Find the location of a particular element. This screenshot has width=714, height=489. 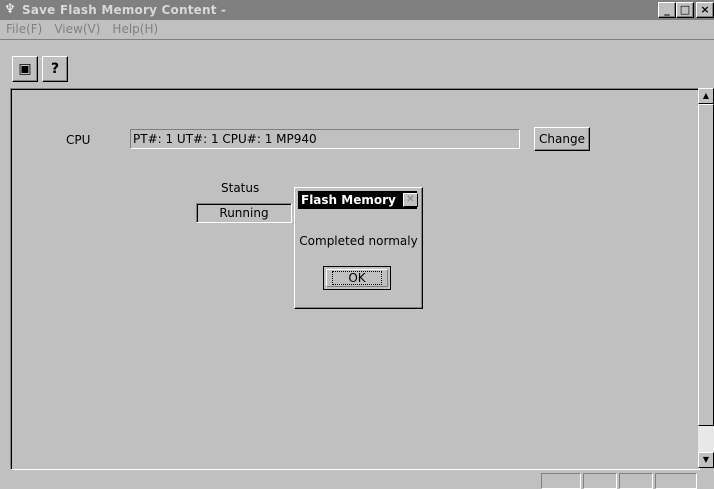

scroll-thumb is located at coordinates (706, 265).